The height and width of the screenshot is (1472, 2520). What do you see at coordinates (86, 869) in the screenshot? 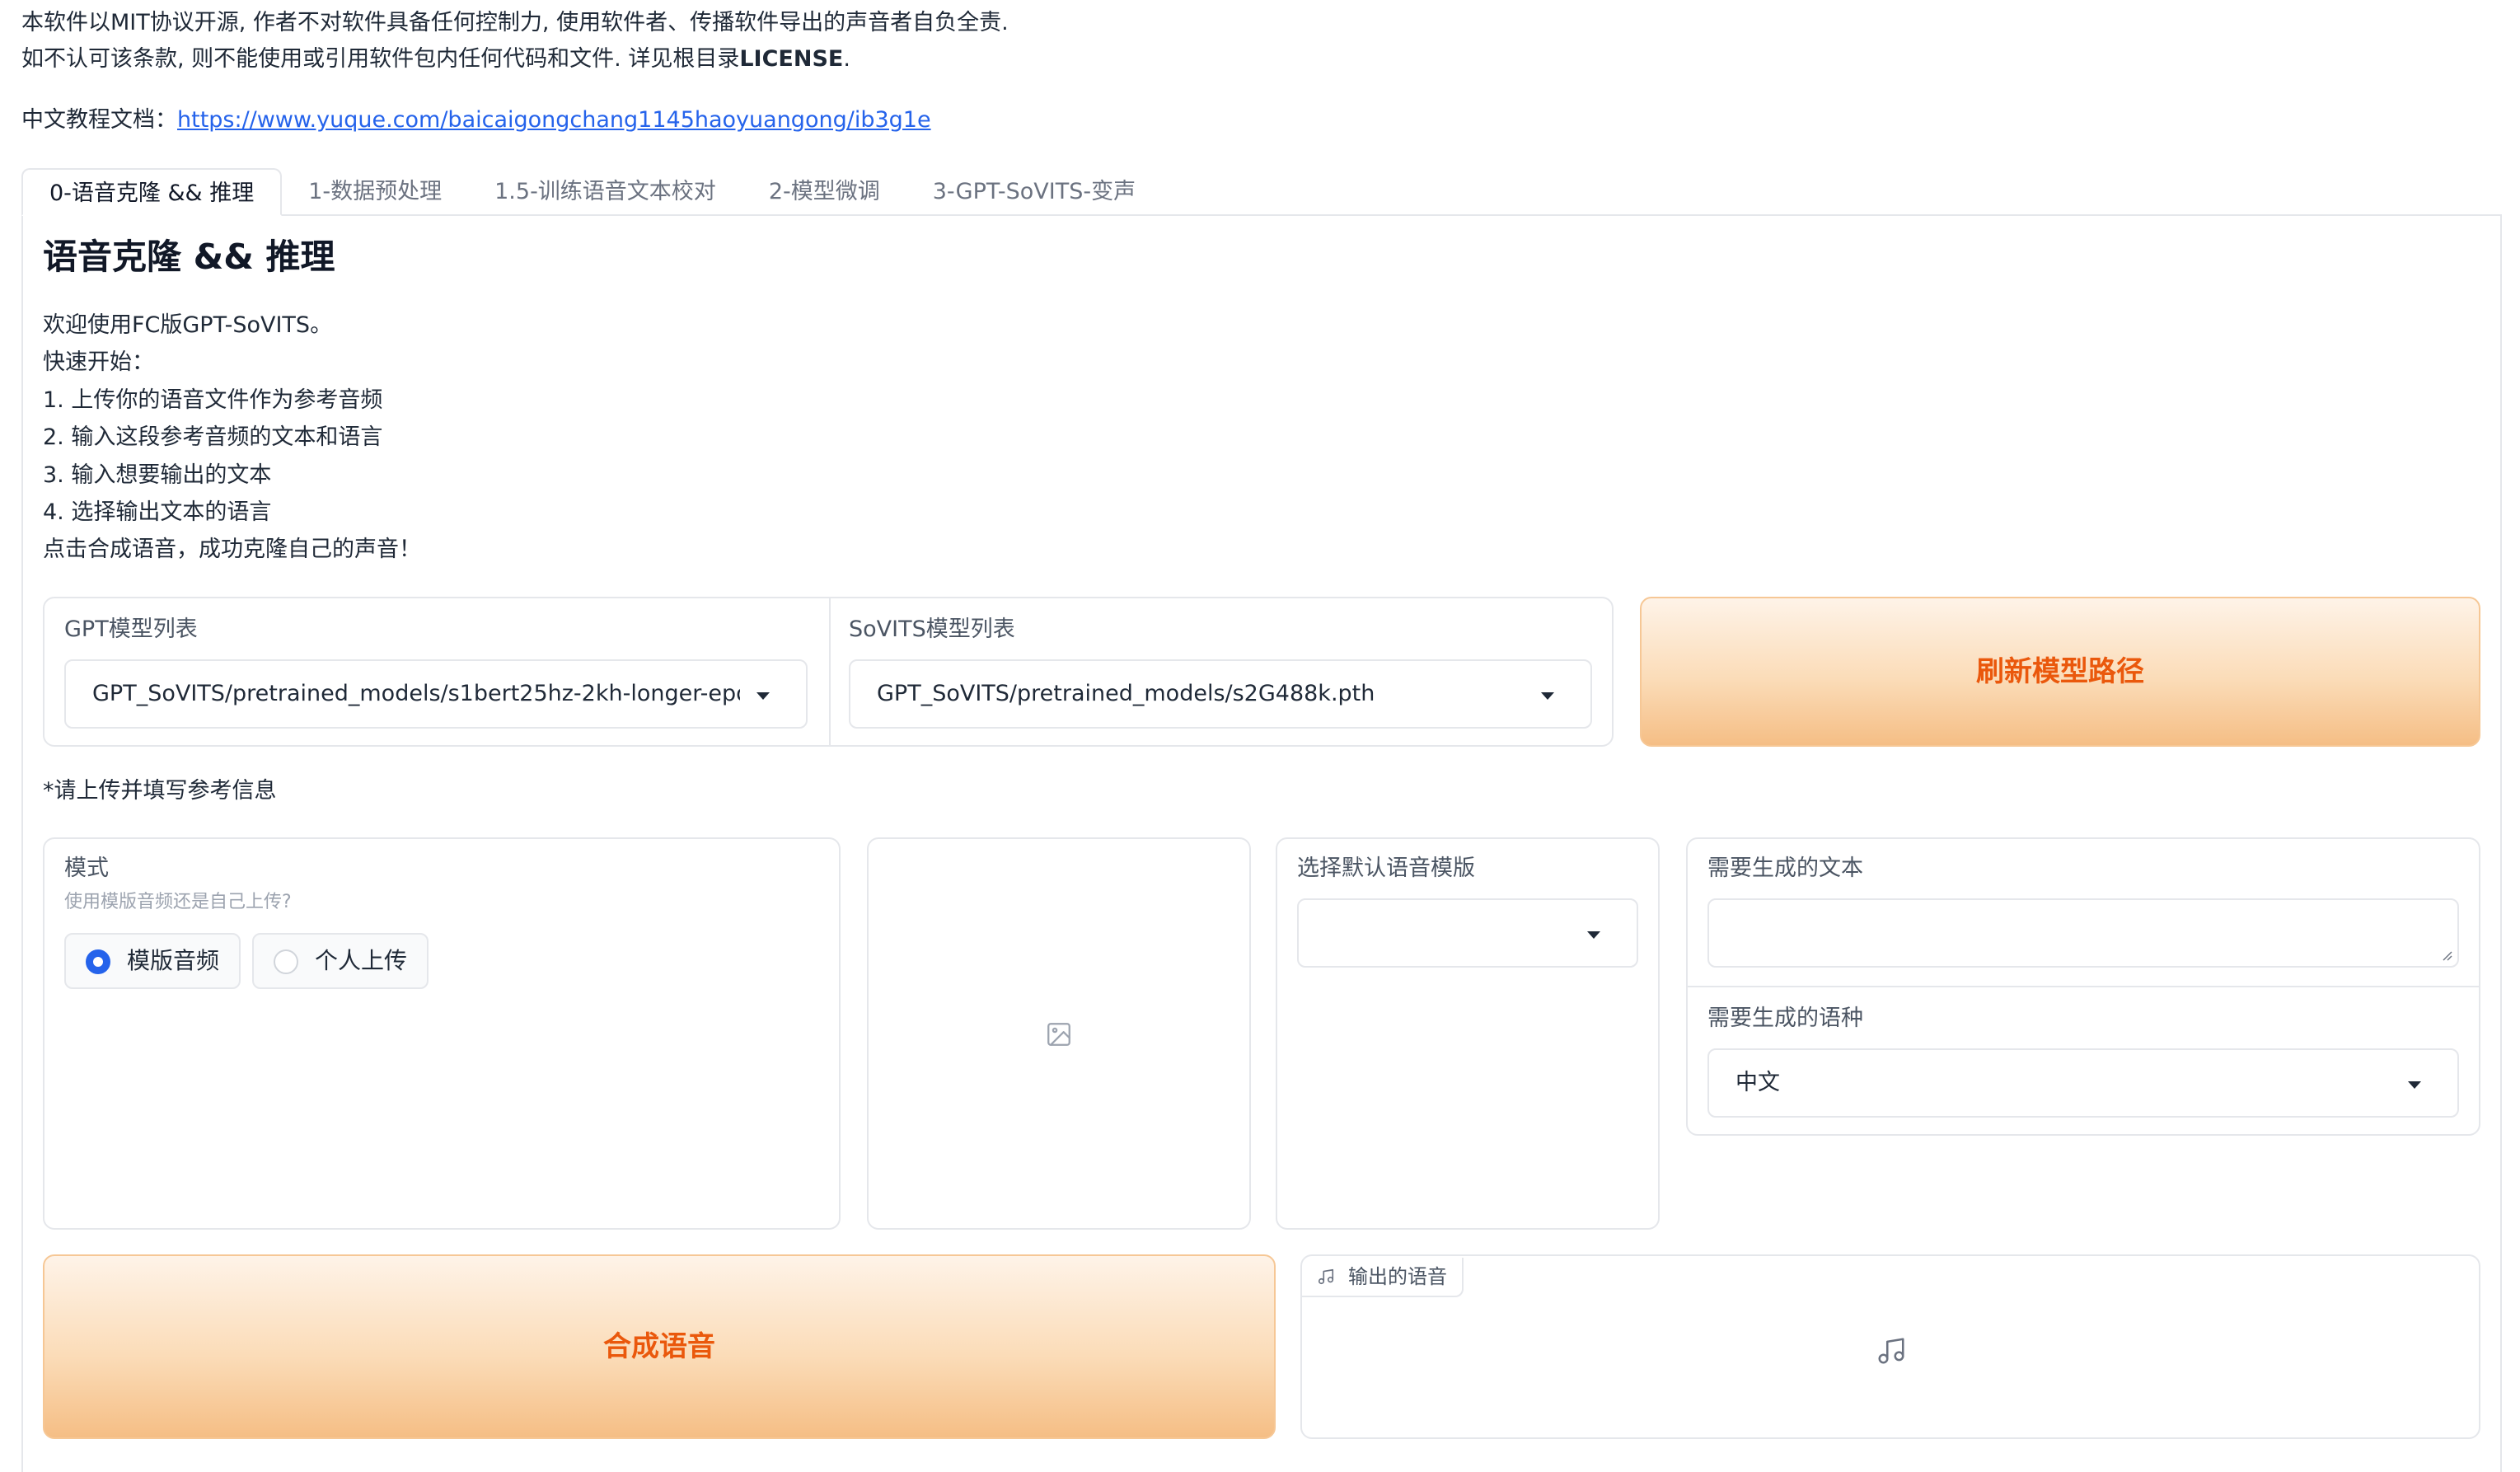
I see `mode-label: 模式` at bounding box center [86, 869].